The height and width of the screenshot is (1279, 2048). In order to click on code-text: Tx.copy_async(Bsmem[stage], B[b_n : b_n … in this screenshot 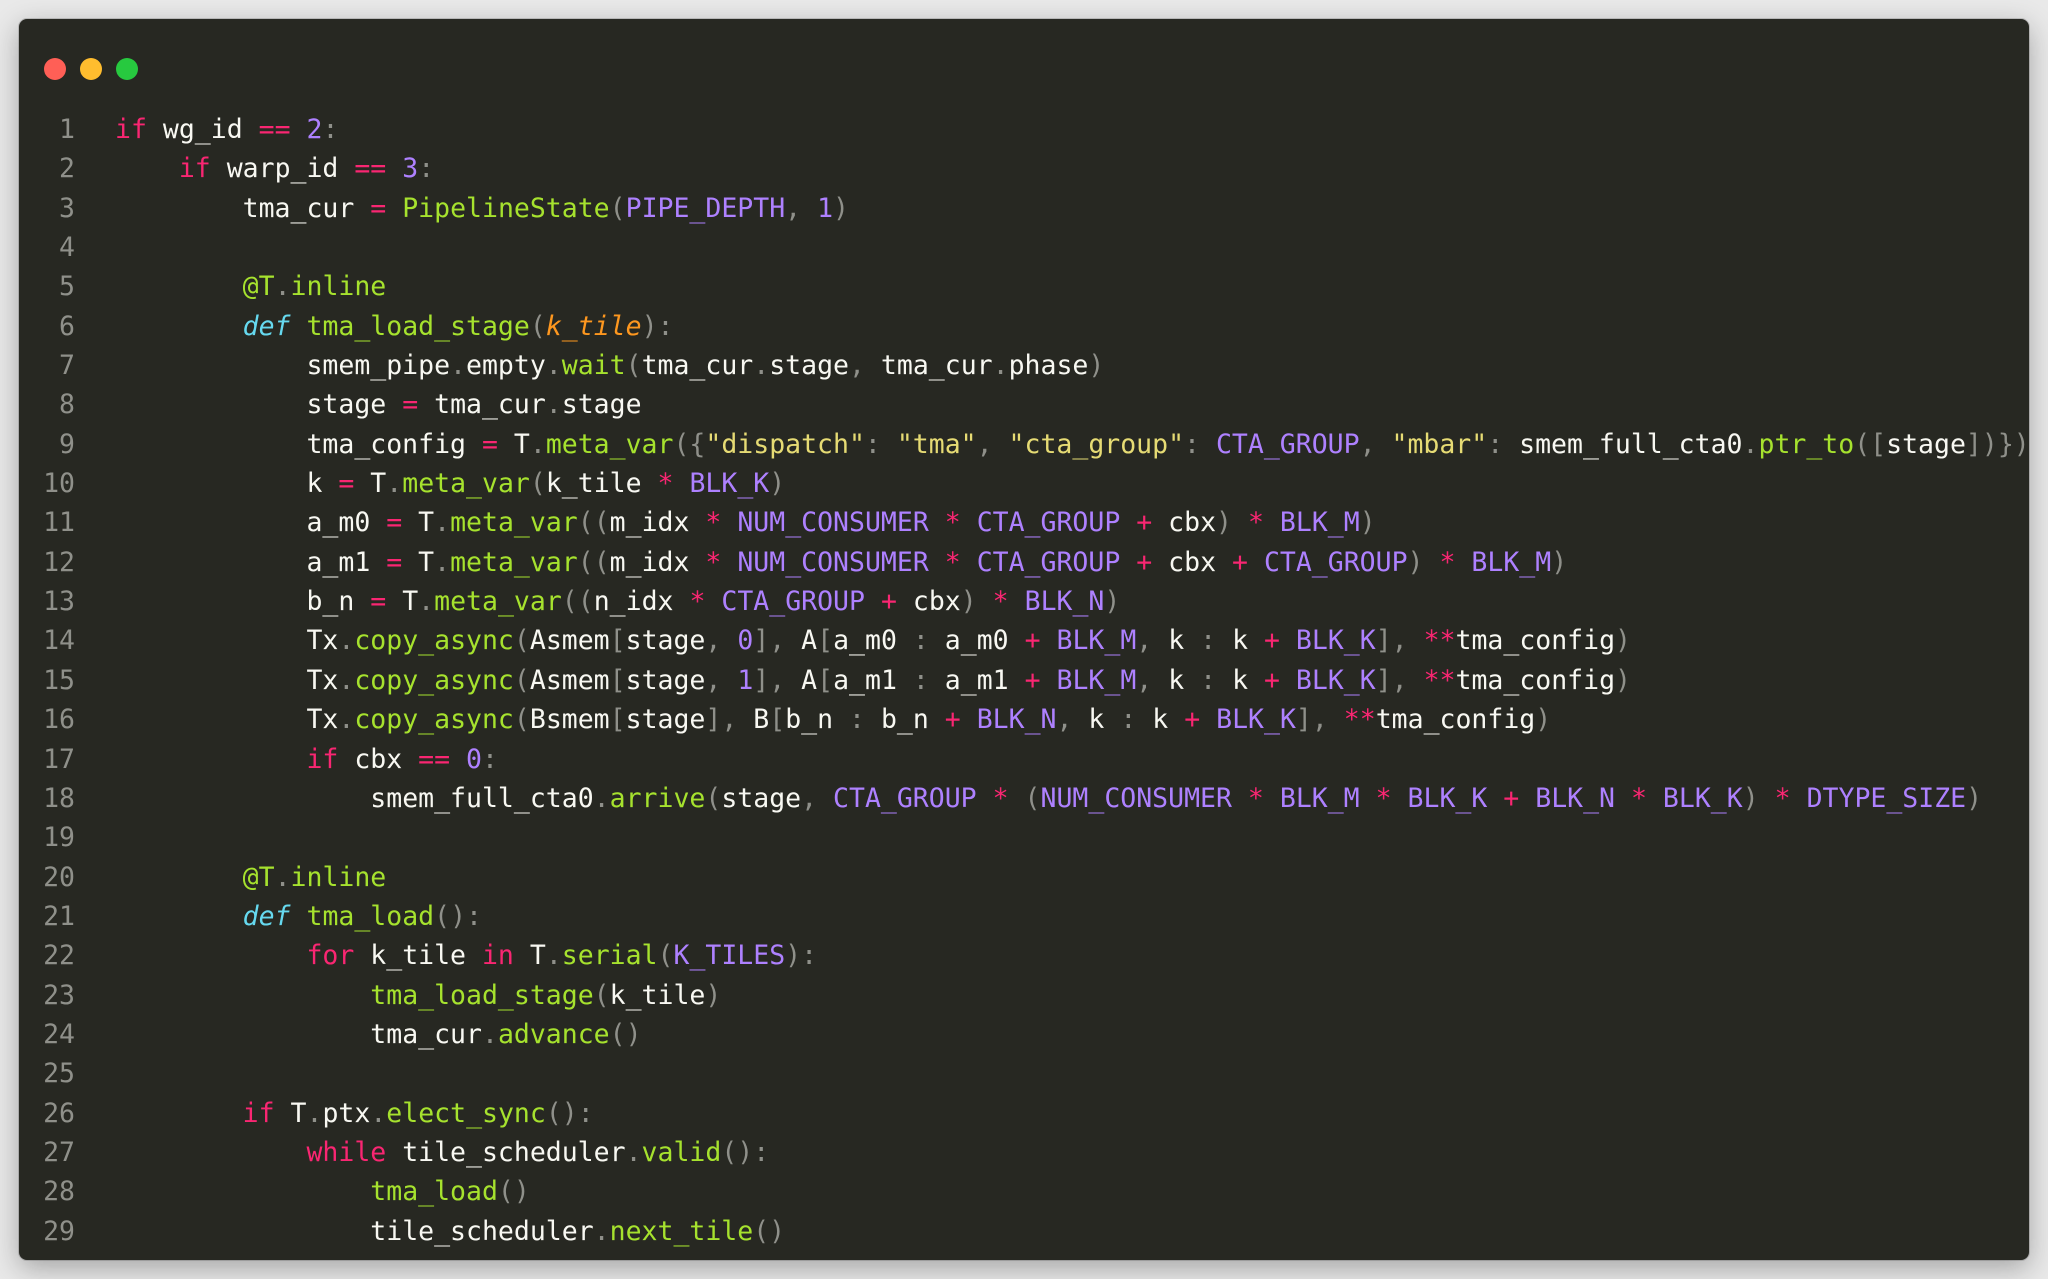, I will do `click(813, 719)`.